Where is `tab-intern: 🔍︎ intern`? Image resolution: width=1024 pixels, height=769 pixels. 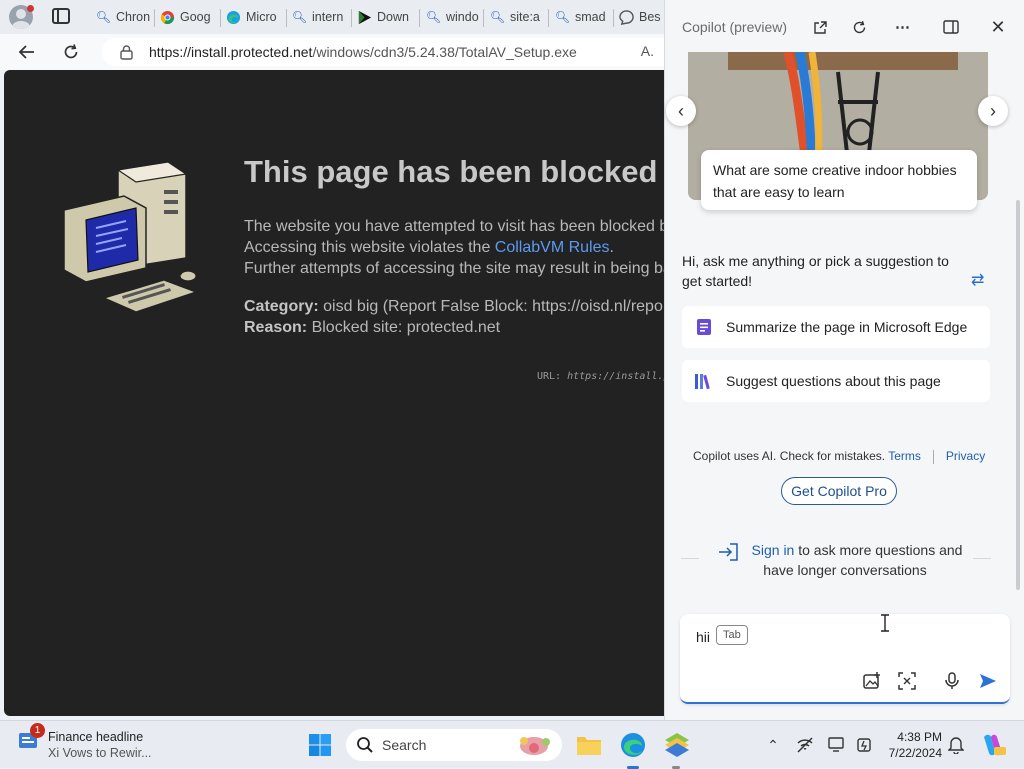
tab-intern: 🔍︎ intern is located at coordinates (321, 17).